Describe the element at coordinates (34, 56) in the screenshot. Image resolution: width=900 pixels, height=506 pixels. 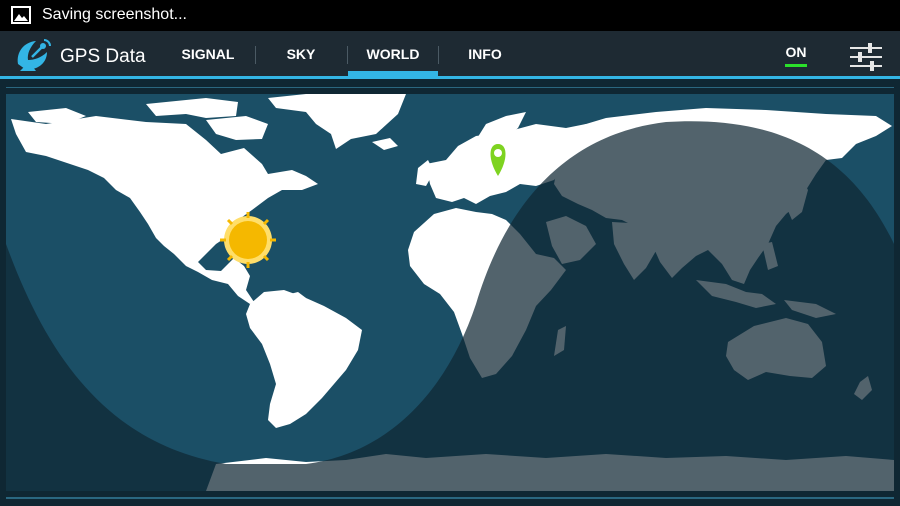
I see `satellite-dish-icon` at that location.